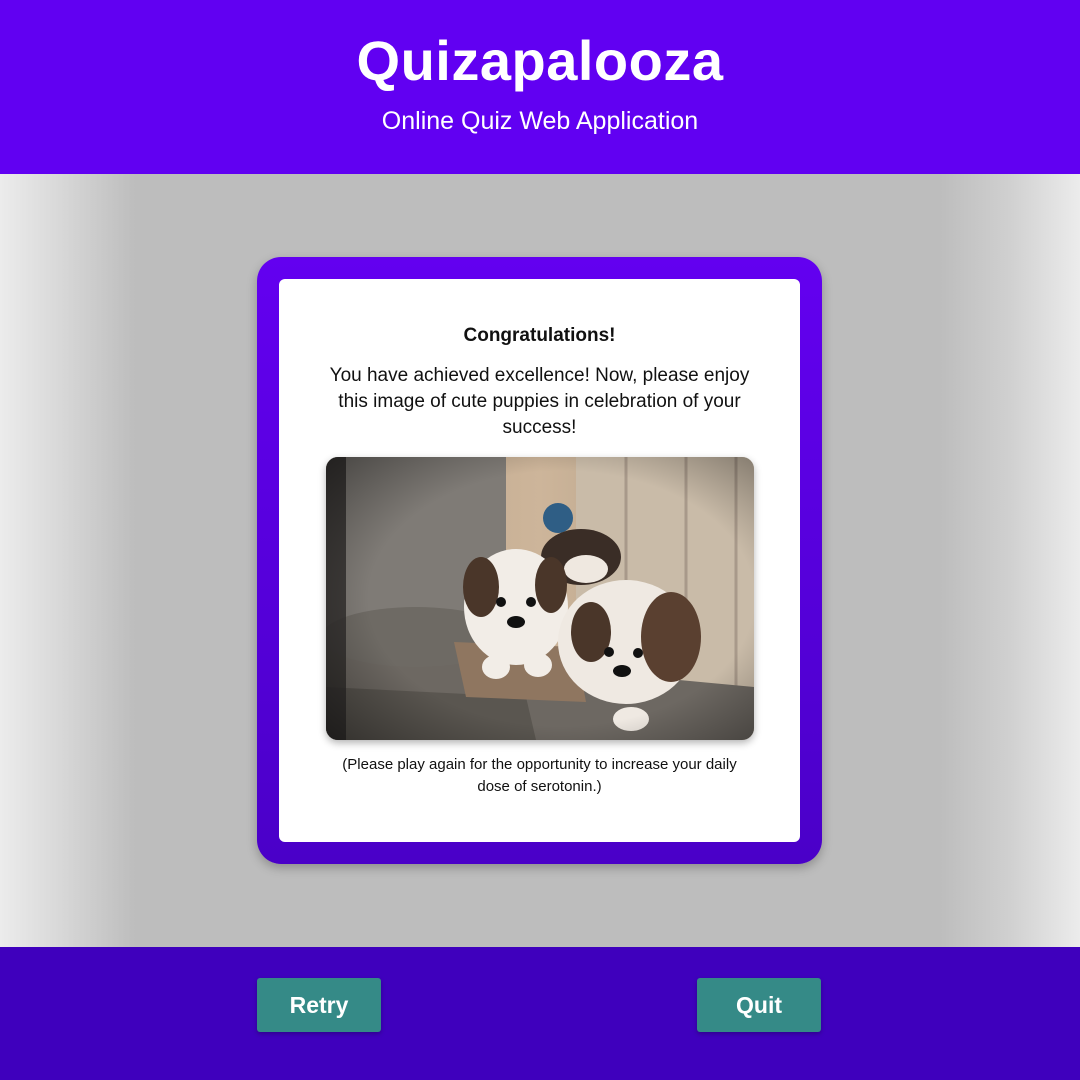 The height and width of the screenshot is (1080, 1080). I want to click on quit-button: Quit, so click(759, 1005).